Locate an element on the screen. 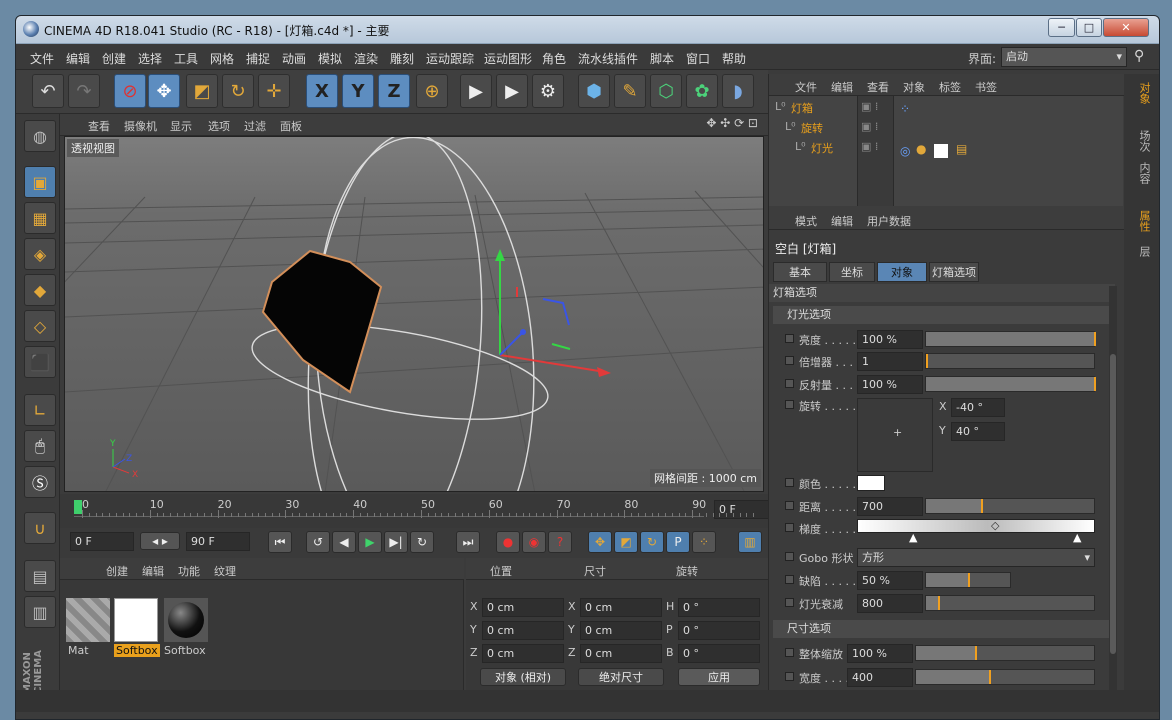  menu-item-9: 渲染 is located at coordinates (366, 58).